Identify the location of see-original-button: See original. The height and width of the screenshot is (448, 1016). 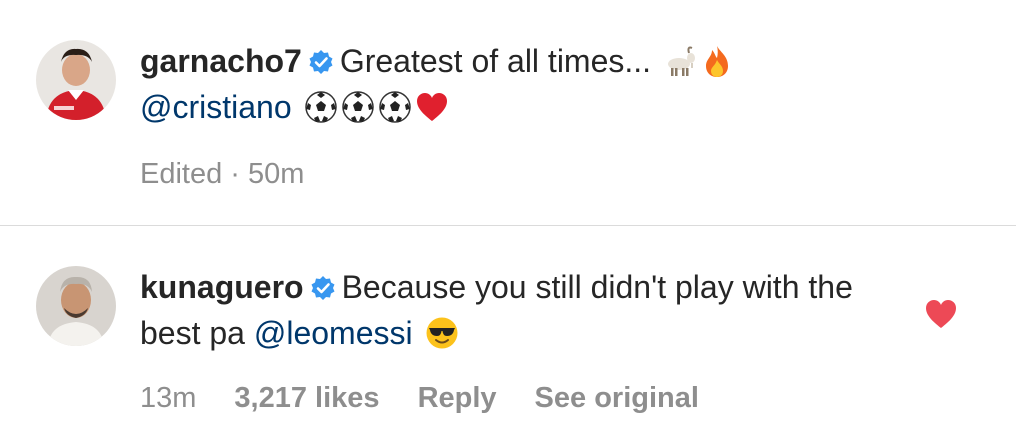
(617, 398).